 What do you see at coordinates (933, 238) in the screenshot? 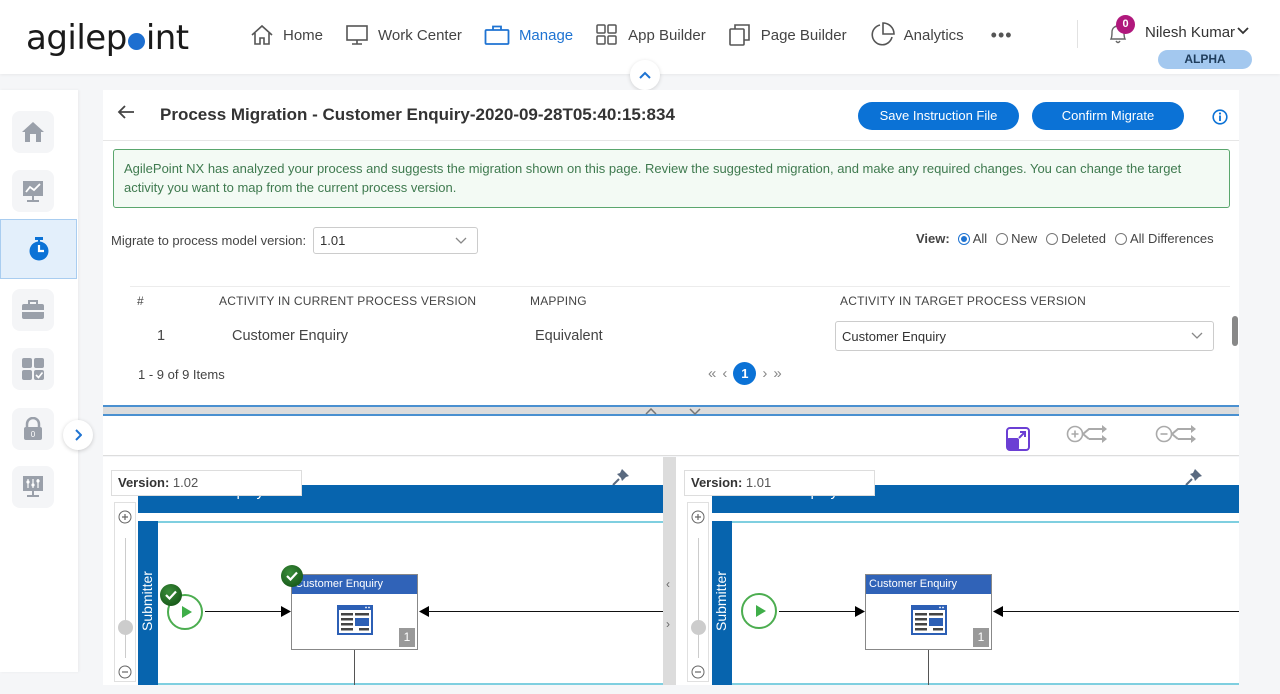
I see `view-label: View:` at bounding box center [933, 238].